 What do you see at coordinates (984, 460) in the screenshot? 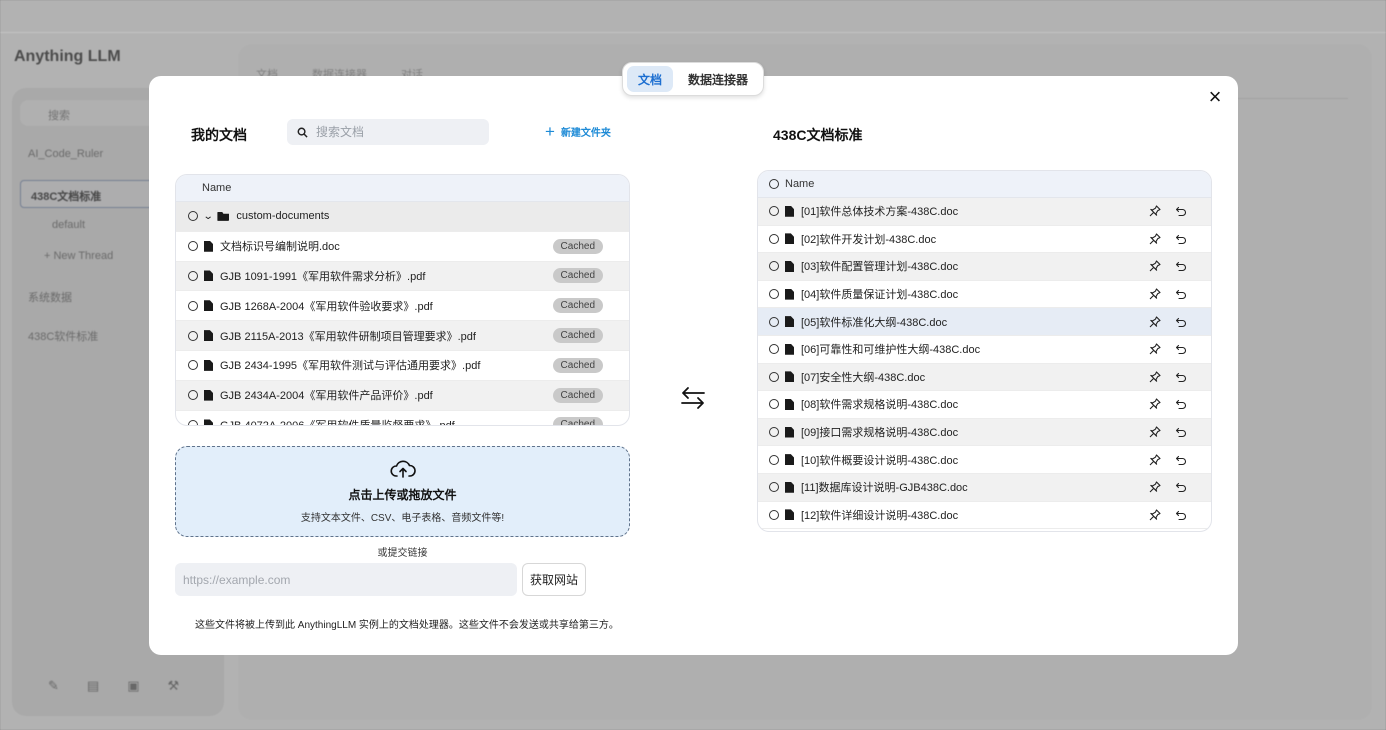
I see `workspace-file-row: [10]软件概要设计说明-438C.doc` at bounding box center [984, 460].